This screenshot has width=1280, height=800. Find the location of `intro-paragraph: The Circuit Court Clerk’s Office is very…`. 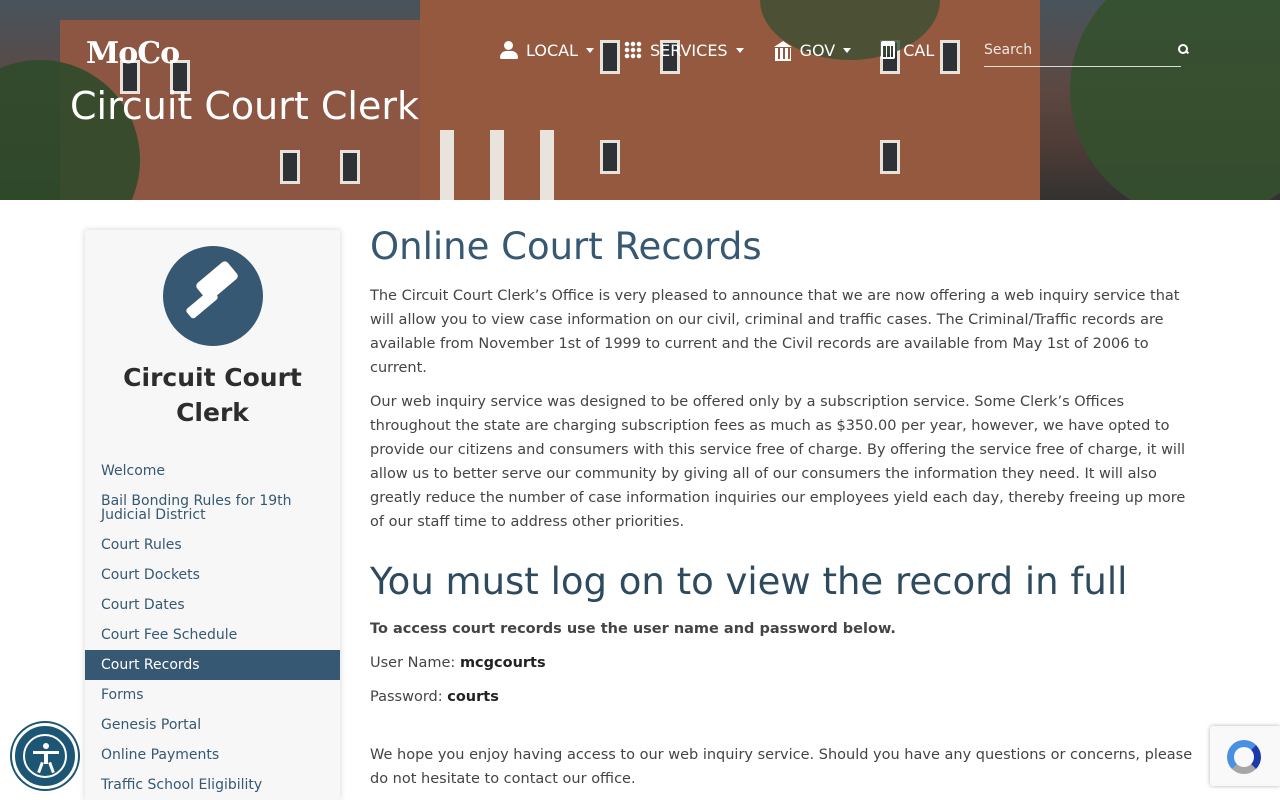

intro-paragraph: The Circuit Court Clerk’s Office is very… is located at coordinates (775, 332).